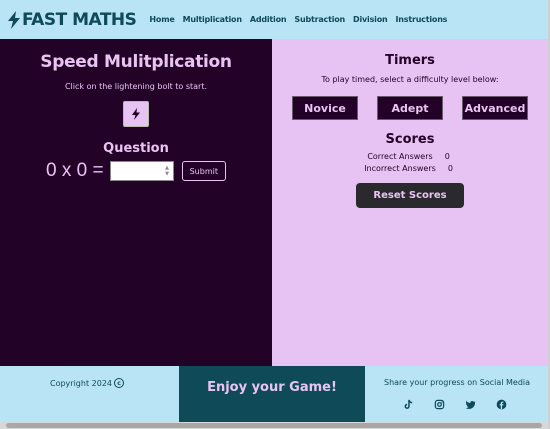  What do you see at coordinates (400, 168) in the screenshot?
I see `incorrect-answers-label: Incorrect Answers` at bounding box center [400, 168].